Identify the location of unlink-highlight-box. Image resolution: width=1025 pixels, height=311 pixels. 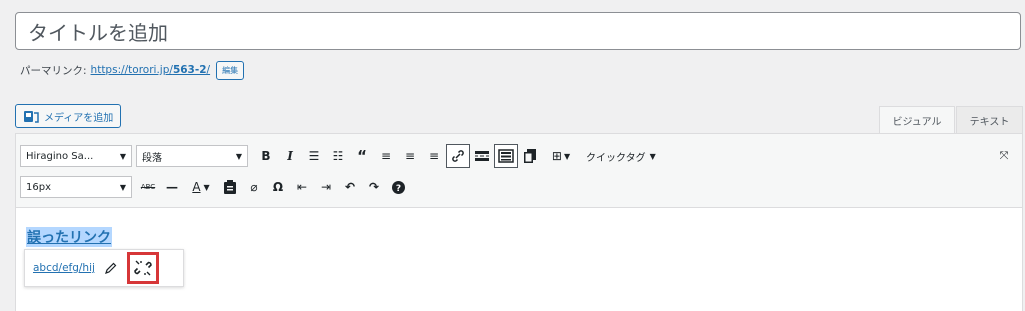
(142, 268).